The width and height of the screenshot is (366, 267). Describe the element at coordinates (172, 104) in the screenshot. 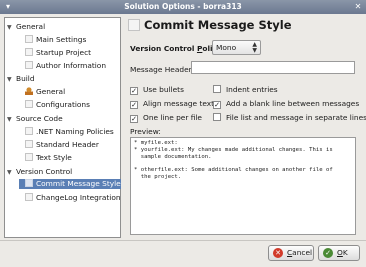

I see `align-message-text-checkbox: ✓ Align message text` at that location.